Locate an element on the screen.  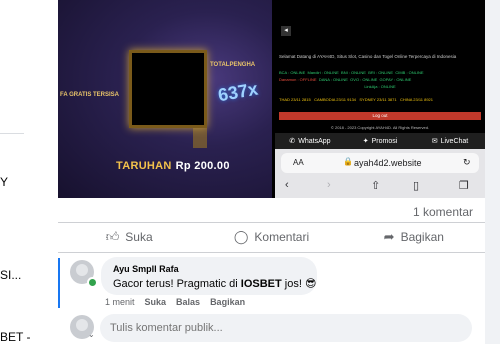
url-bar: AA 🔒 ayah4d2.website ↻ is located at coordinates (380, 163).